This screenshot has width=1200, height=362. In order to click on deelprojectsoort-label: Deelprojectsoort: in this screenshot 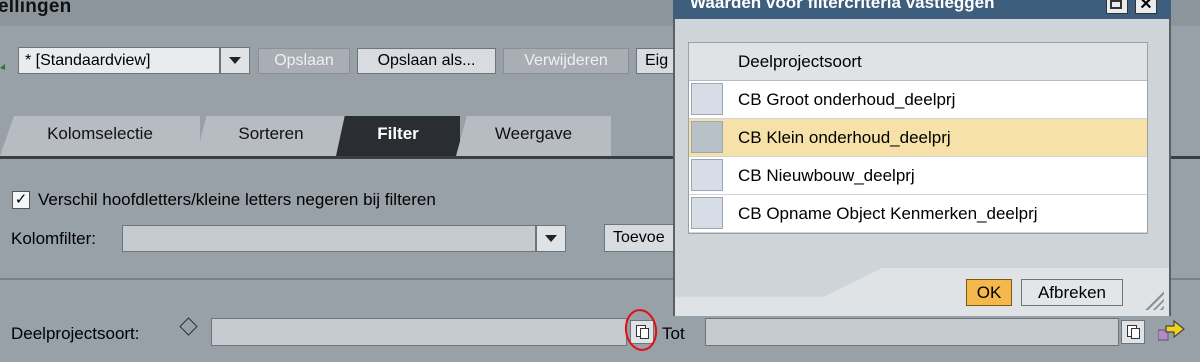, I will do `click(75, 333)`.